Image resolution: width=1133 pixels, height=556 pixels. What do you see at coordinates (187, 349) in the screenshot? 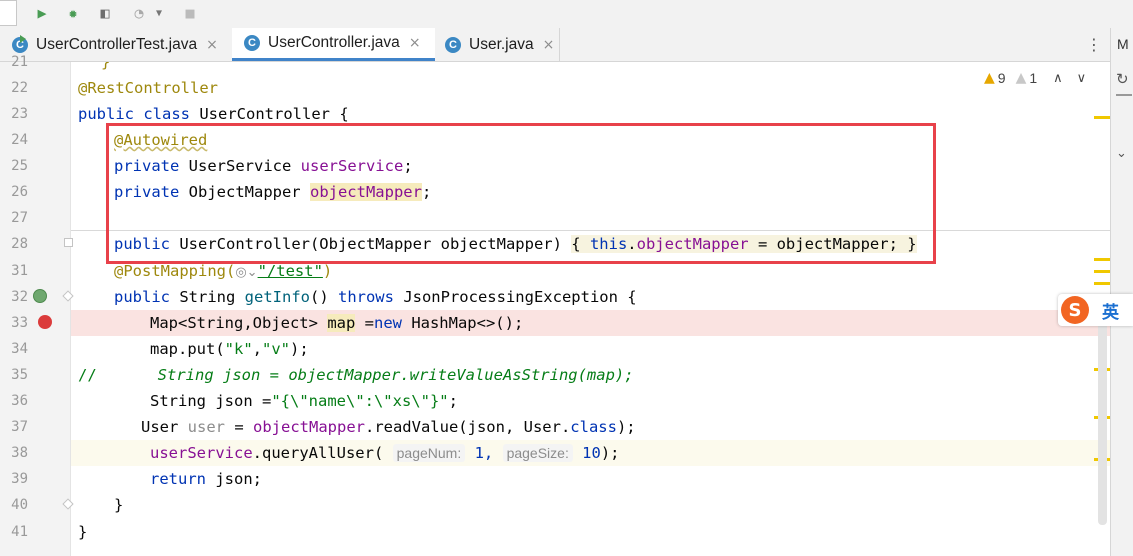
I see `code-text: map.put(` at bounding box center [187, 349].